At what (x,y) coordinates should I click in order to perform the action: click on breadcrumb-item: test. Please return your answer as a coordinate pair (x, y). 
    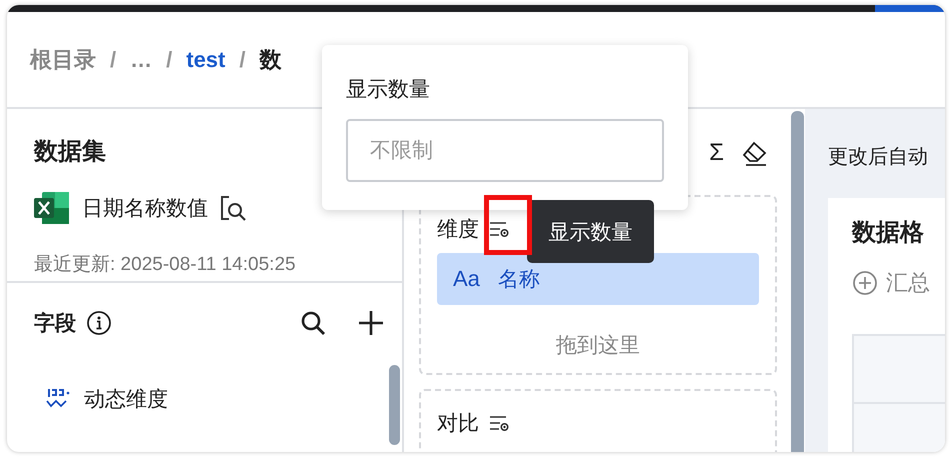
    Looking at the image, I should click on (206, 59).